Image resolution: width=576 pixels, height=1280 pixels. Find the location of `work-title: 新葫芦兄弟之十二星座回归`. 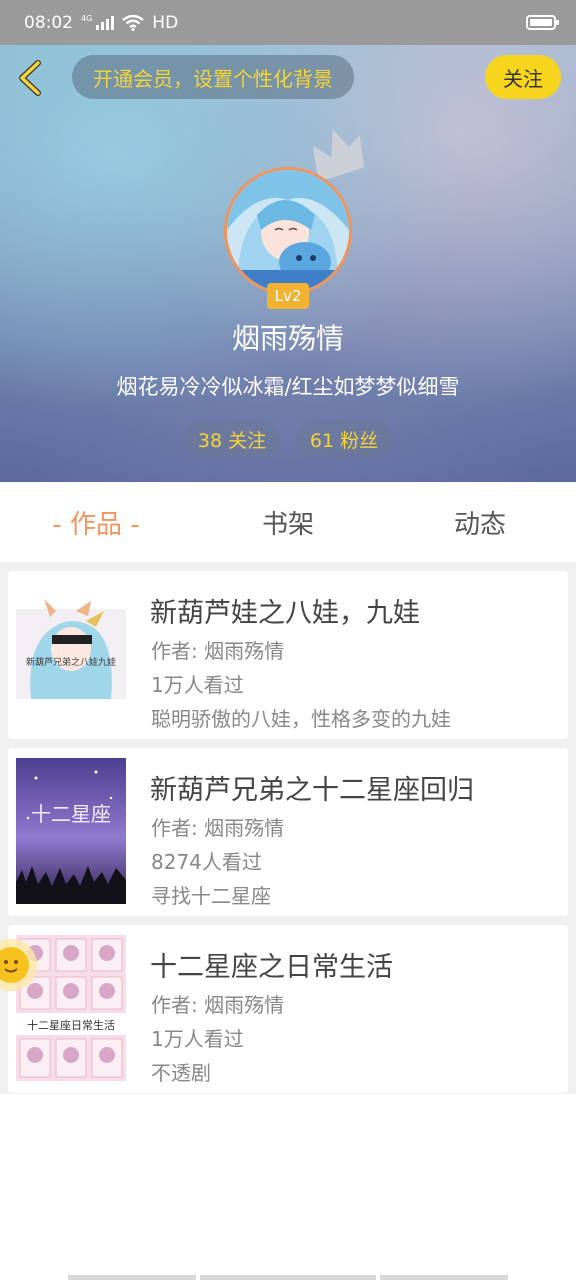

work-title: 新葫芦兄弟之十二星座回归 is located at coordinates (312, 790).